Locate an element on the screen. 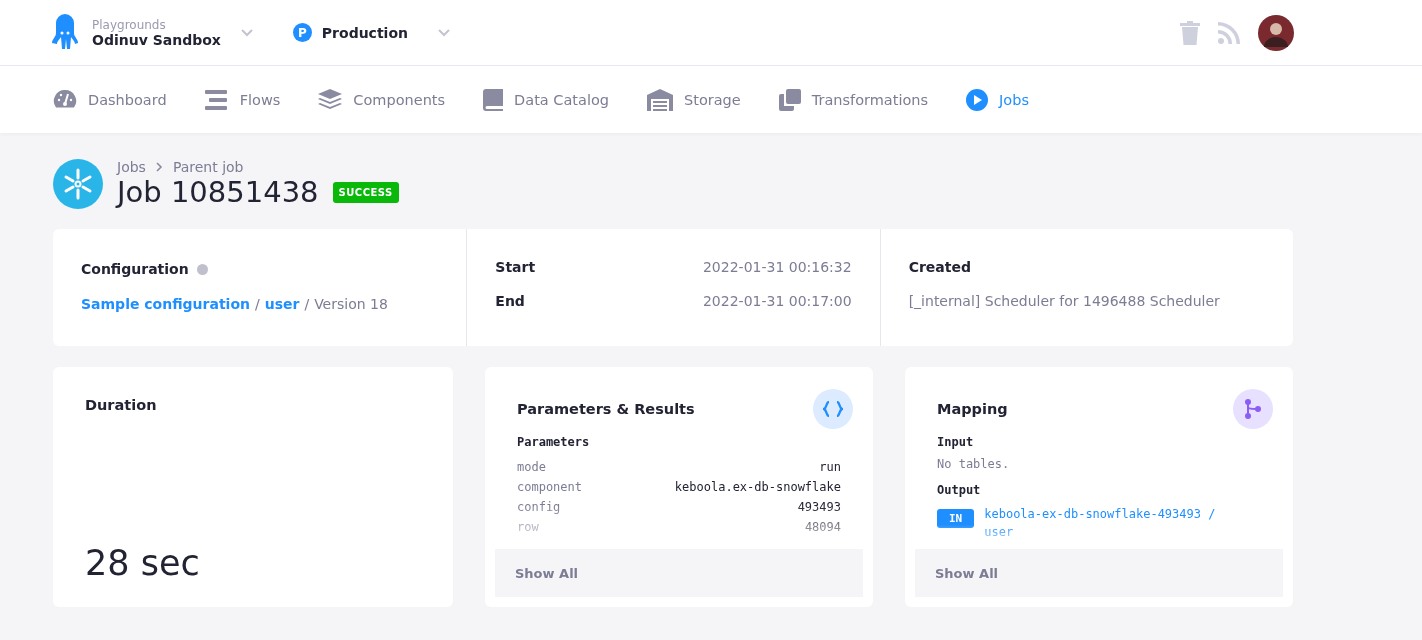 This screenshot has height=640, width=1422. time-label: End is located at coordinates (510, 301).